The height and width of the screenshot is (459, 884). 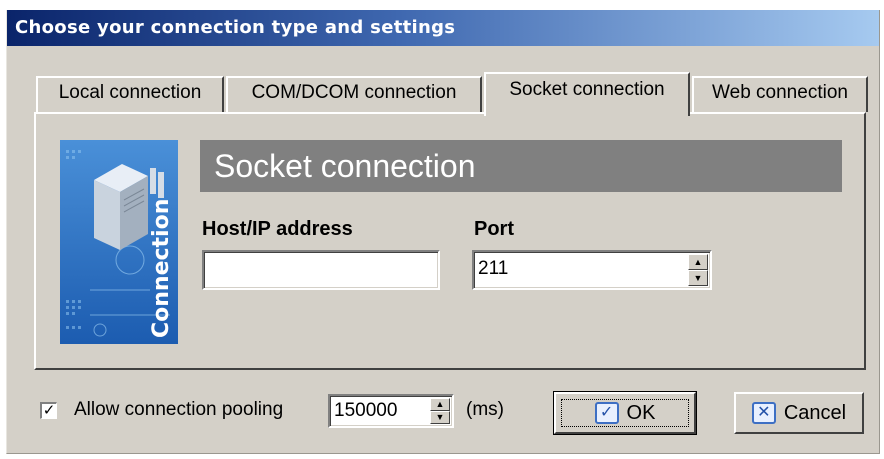 I want to click on host-label: Host/IP address, so click(x=277, y=229).